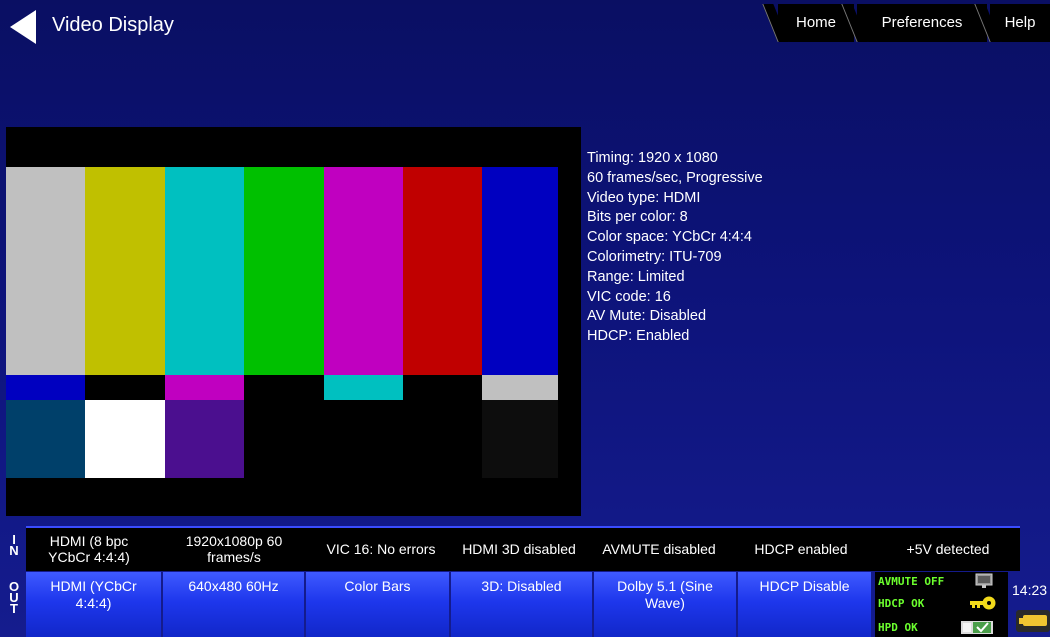 This screenshot has width=1050, height=637. What do you see at coordinates (644, 197) in the screenshot?
I see `info-video-type: Video type: HDMI` at bounding box center [644, 197].